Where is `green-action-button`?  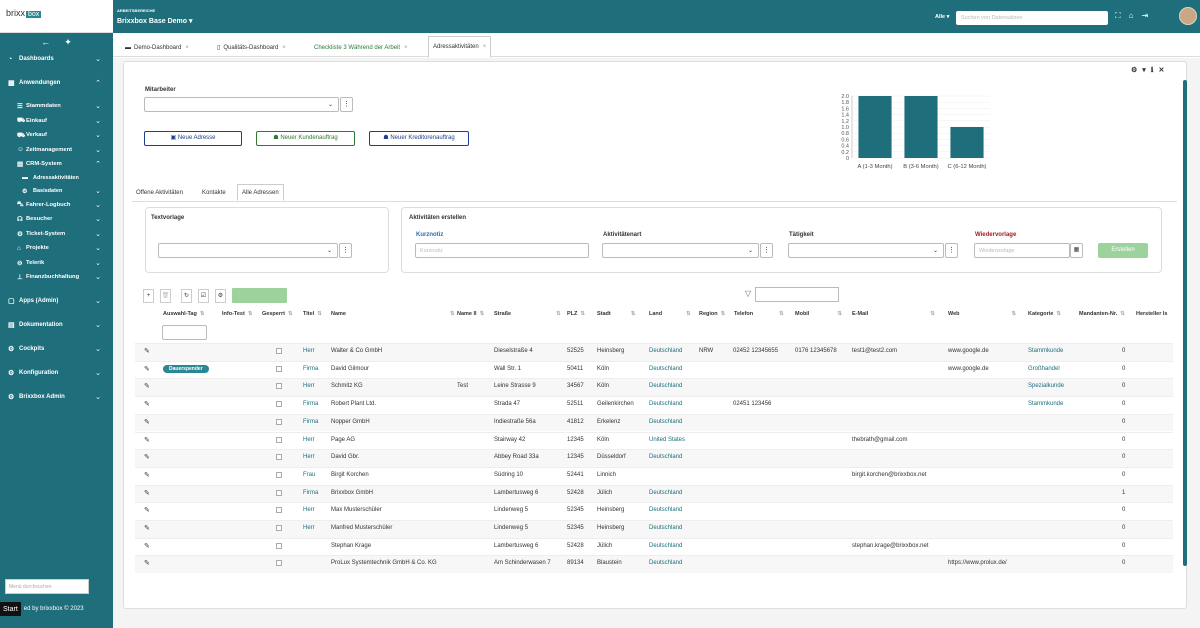
green-action-button is located at coordinates (259, 295).